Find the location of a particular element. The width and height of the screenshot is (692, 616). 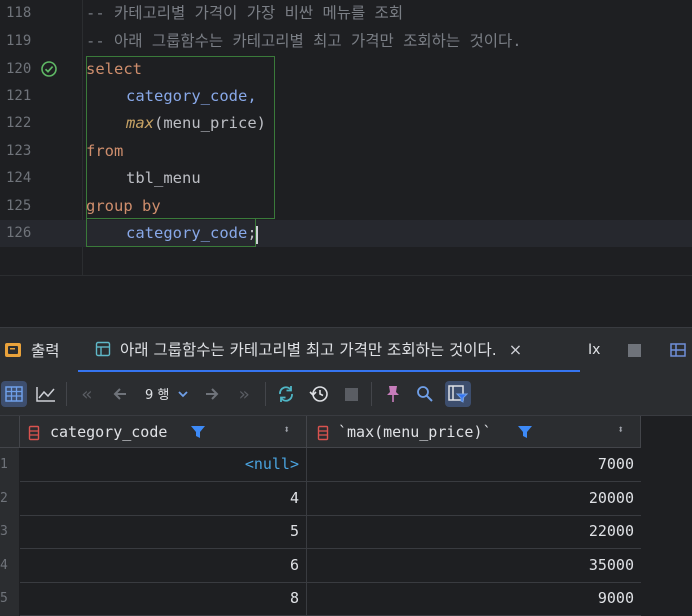

table-icon is located at coordinates (103, 349).